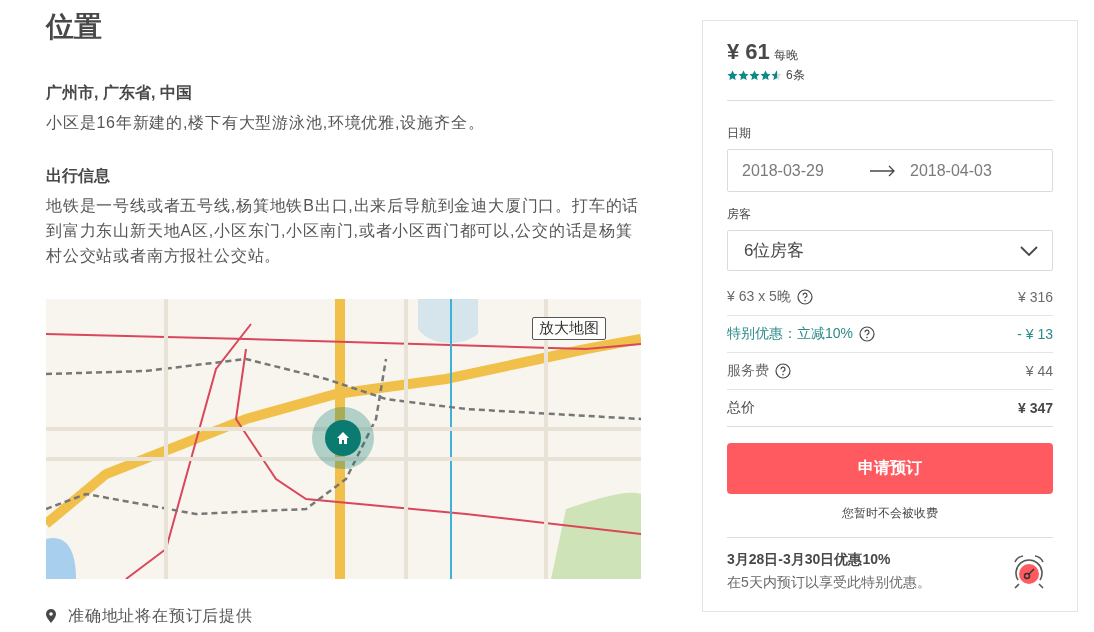 The width and height of the screenshot is (1094, 632). What do you see at coordinates (78, 176) in the screenshot?
I see `transport-heading: 出行信息` at bounding box center [78, 176].